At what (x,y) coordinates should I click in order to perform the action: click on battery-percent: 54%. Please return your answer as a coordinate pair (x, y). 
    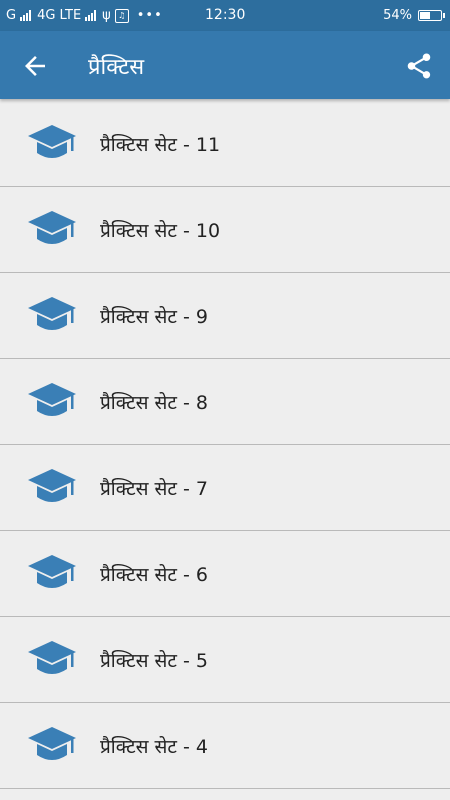
    Looking at the image, I should click on (397, 15).